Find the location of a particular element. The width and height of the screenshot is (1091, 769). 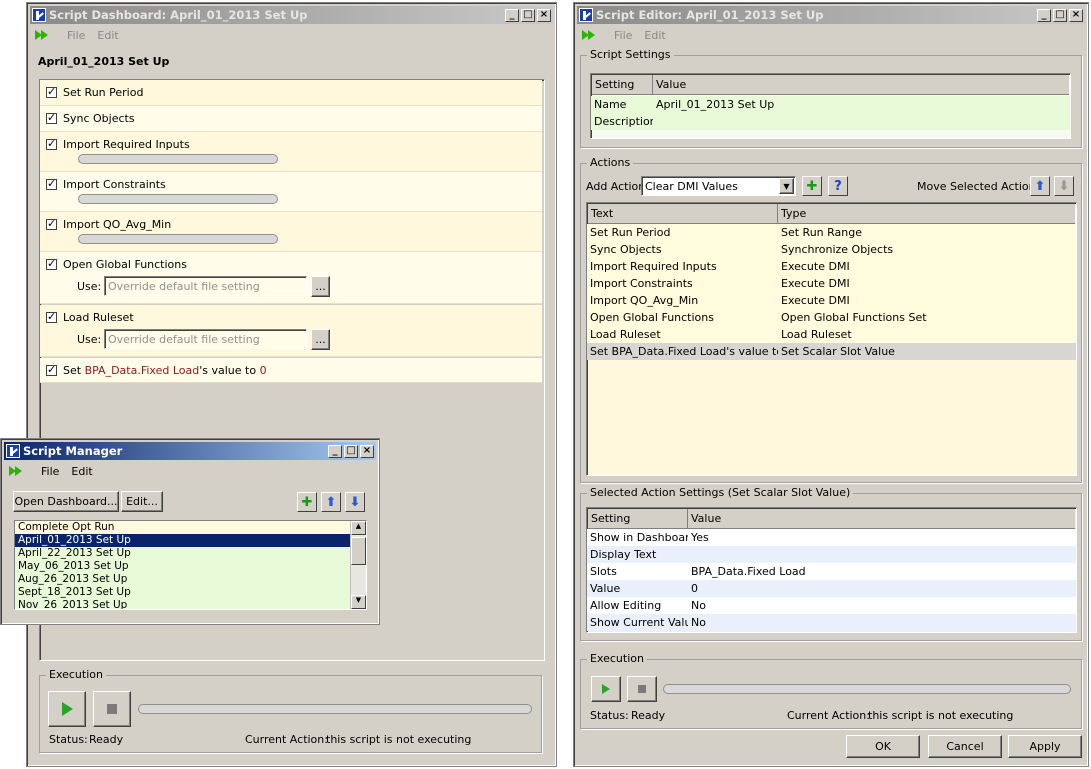

apply-button: Apply is located at coordinates (1045, 746).